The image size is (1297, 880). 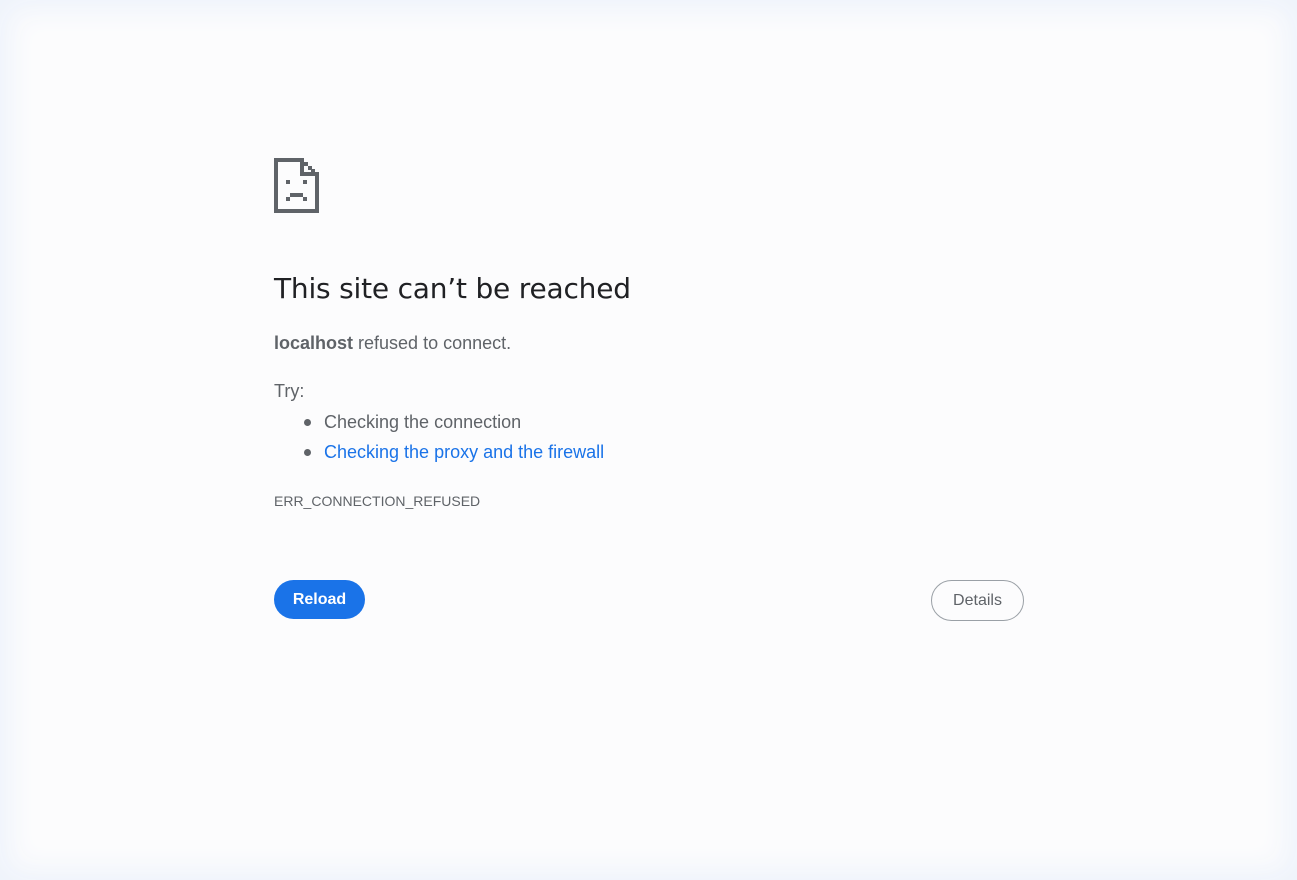 I want to click on suggestion-item: Checking the connection, so click(x=454, y=425).